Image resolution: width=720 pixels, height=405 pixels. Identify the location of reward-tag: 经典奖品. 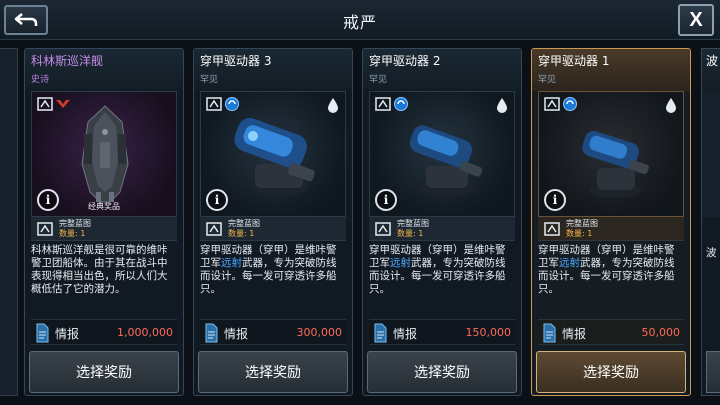
(104, 206).